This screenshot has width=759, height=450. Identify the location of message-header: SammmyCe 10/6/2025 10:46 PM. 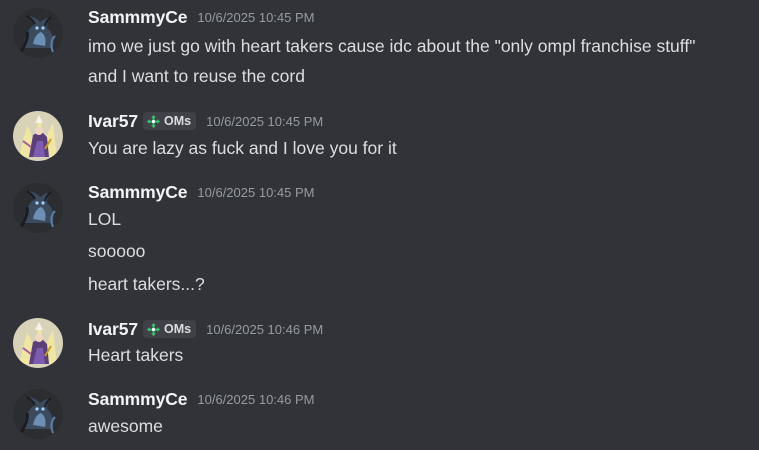
(201, 399).